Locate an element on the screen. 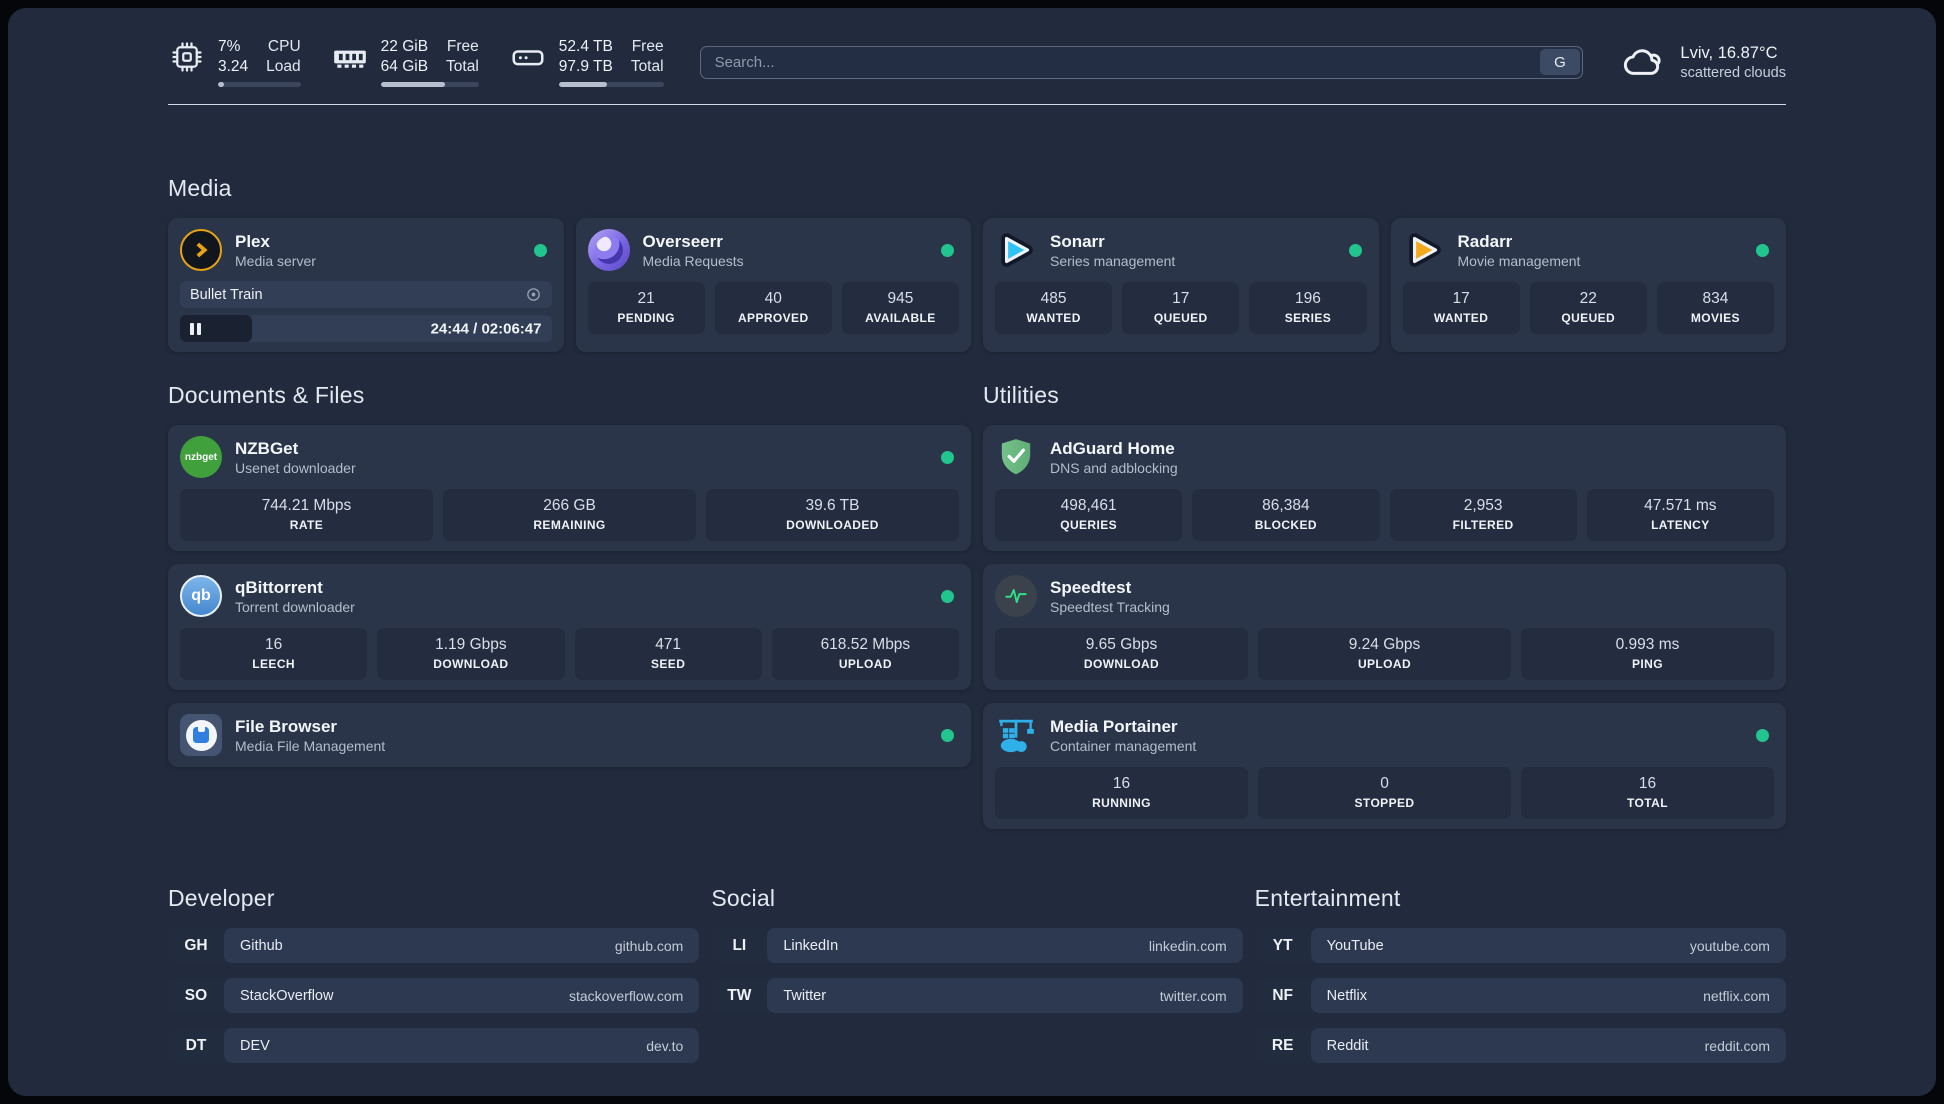 Image resolution: width=1944 pixels, height=1104 pixels. section-title-media: Media is located at coordinates (200, 188).